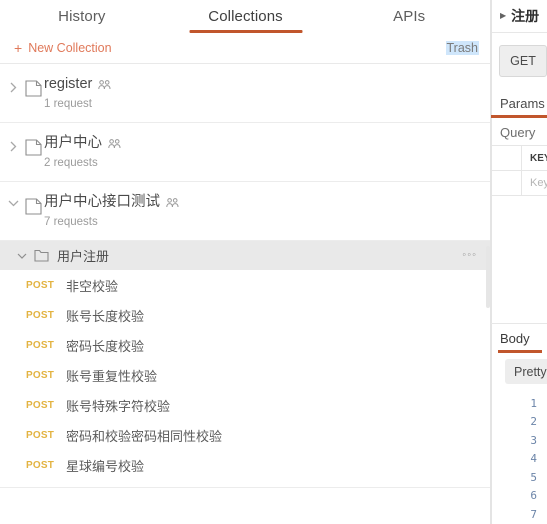 This screenshot has height=524, width=547. What do you see at coordinates (506, 158) in the screenshot?
I see `table-header-checkbox-cell` at bounding box center [506, 158].